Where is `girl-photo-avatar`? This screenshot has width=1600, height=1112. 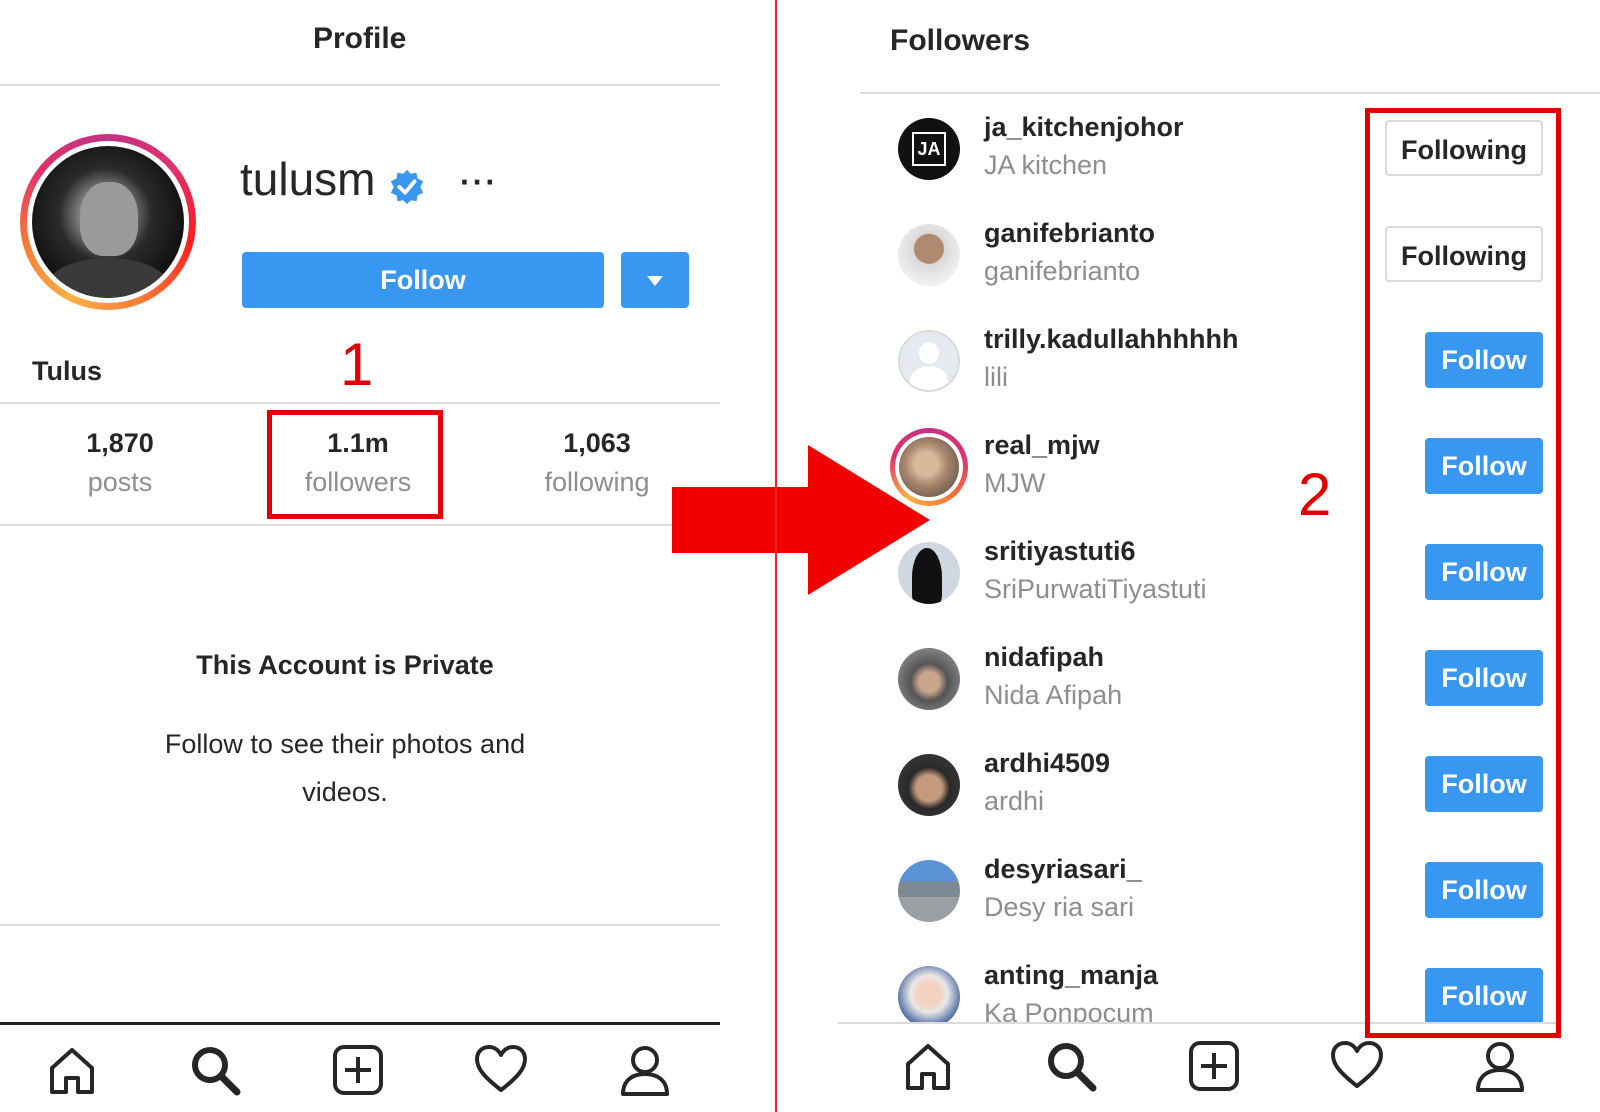 girl-photo-avatar is located at coordinates (929, 997).